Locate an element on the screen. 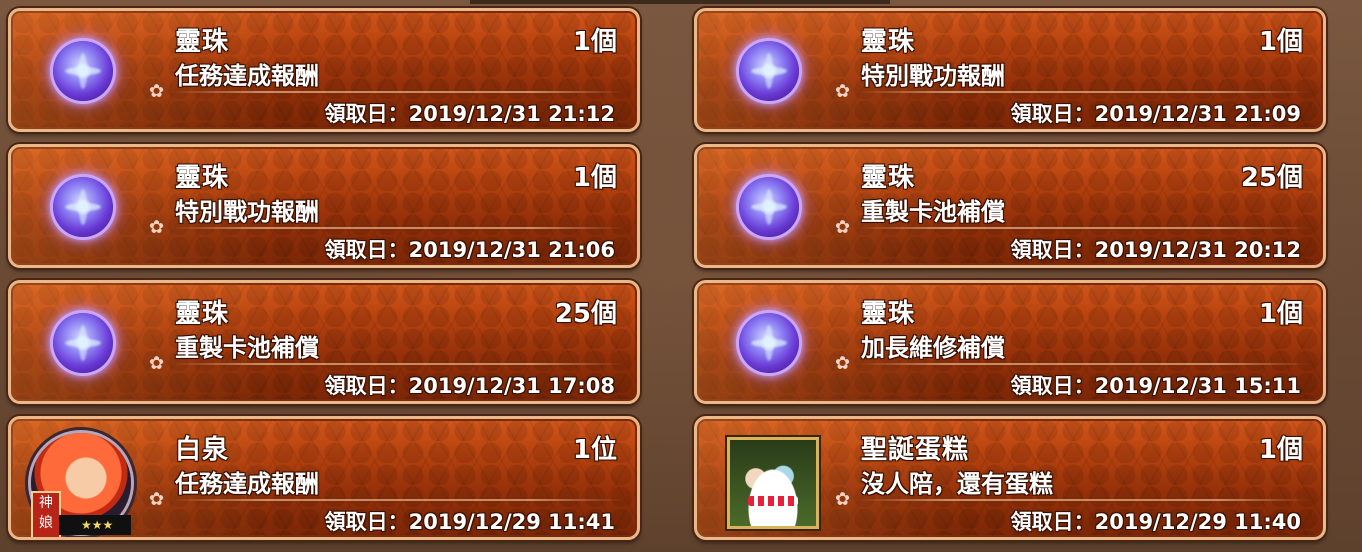 Image resolution: width=1362 pixels, height=552 pixels. received-date: 領取日：2019/12/31 20:12 is located at coordinates (1155, 250).